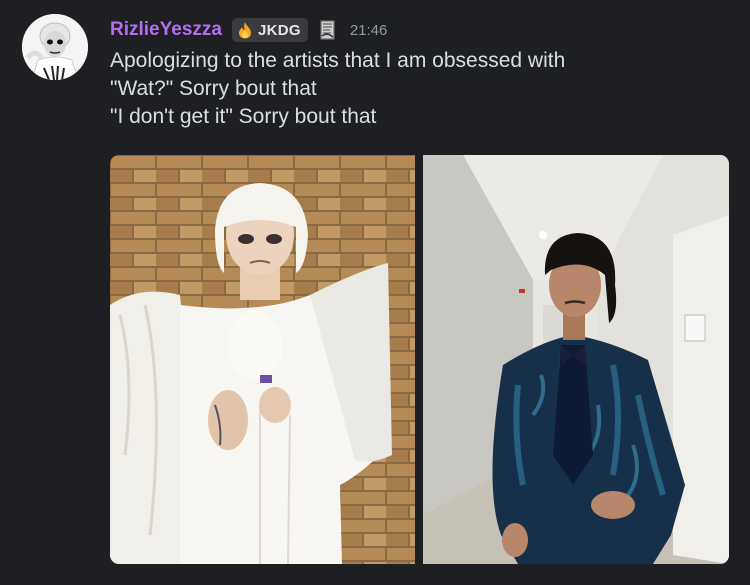 The image size is (750, 585). Describe the element at coordinates (213, 88) in the screenshot. I see `message-line: "Wat?" Sorry bout that` at that location.